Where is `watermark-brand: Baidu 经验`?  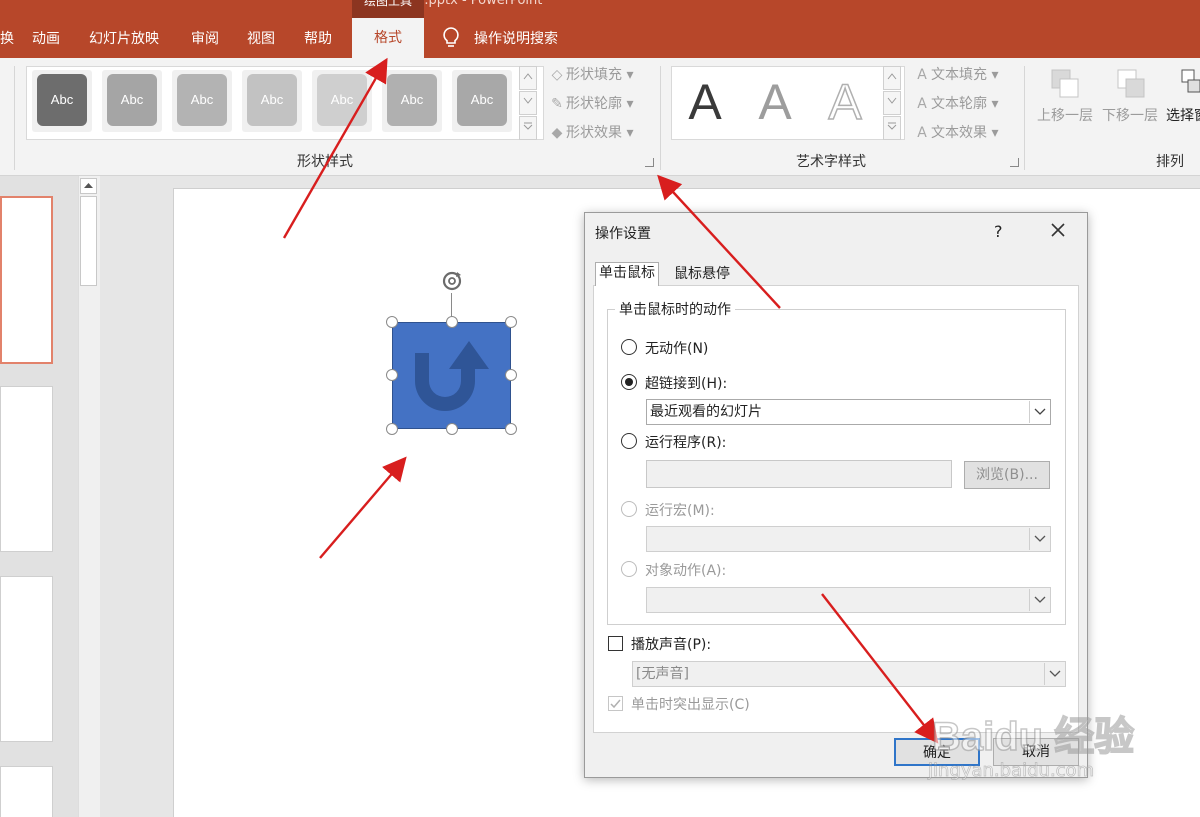
watermark-brand: Baidu 经验 is located at coordinates (1033, 737).